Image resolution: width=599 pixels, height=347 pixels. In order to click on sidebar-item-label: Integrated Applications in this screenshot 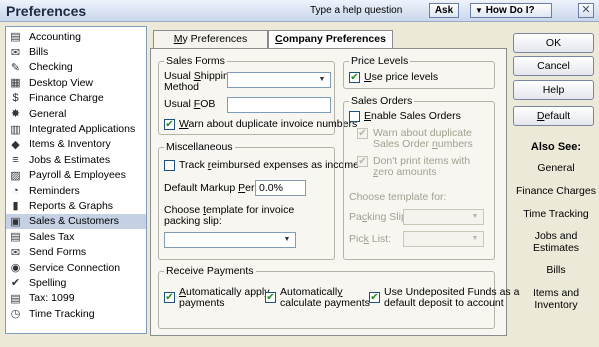, I will do `click(82, 129)`.